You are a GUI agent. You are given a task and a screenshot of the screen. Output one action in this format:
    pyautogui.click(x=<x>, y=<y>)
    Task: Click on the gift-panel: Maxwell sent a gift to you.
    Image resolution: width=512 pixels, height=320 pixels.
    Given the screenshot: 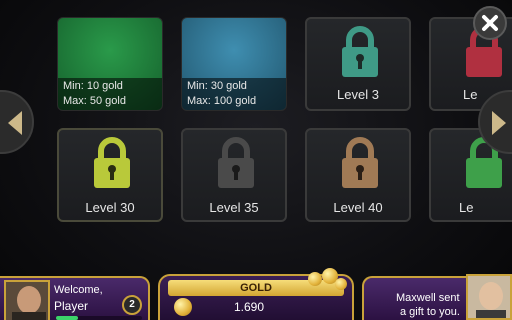 What is the action you would take?
    pyautogui.click(x=437, y=297)
    